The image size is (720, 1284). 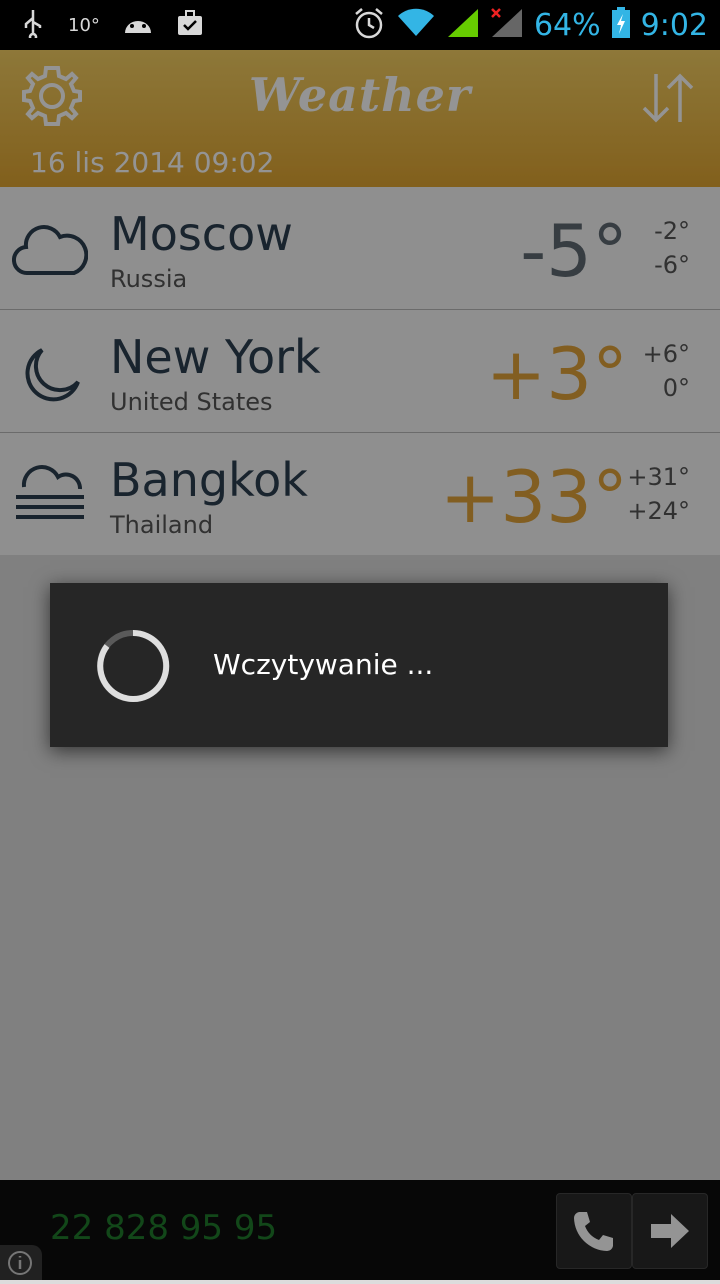 I want to click on alarm-icon, so click(x=369, y=25).